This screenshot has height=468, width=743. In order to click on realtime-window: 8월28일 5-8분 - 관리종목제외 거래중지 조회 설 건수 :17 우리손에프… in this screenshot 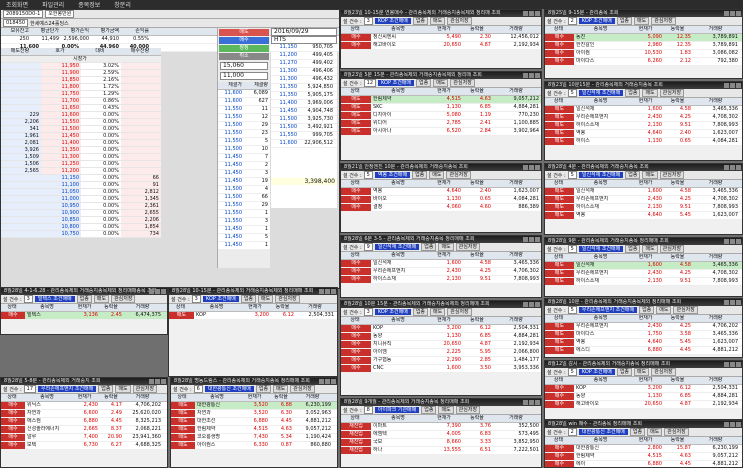, I will do `click(84, 422)`.